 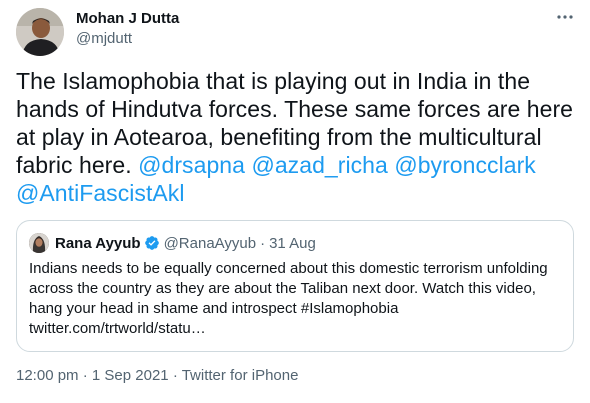 I want to click on author-avatar, so click(x=40, y=32).